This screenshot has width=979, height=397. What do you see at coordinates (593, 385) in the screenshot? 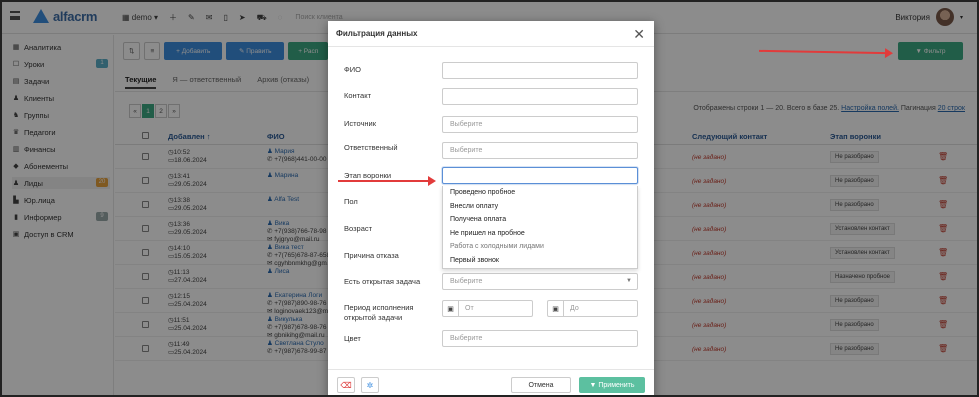
I see `filter-icon: ▼` at bounding box center [593, 385].